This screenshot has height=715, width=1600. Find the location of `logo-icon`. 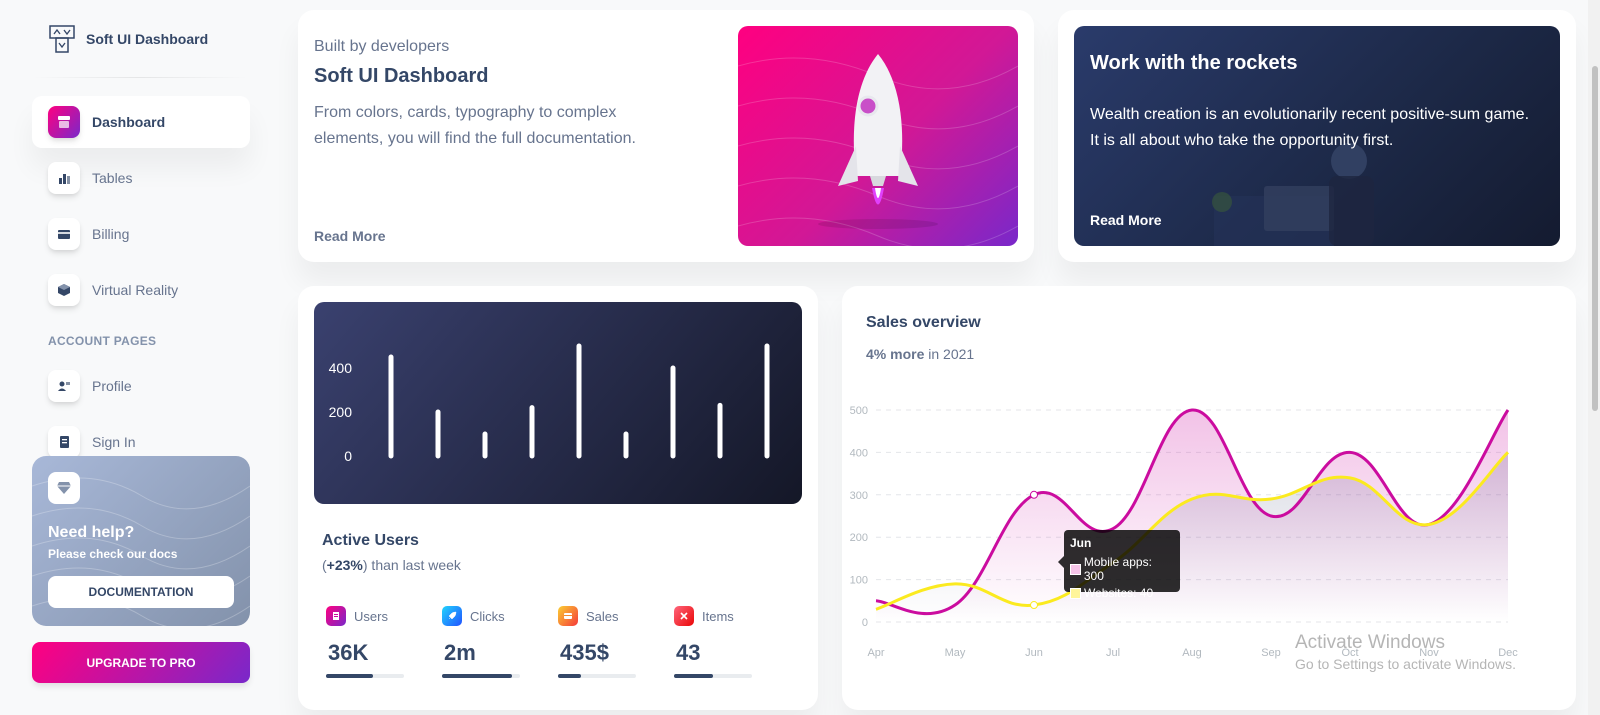

logo-icon is located at coordinates (62, 39).